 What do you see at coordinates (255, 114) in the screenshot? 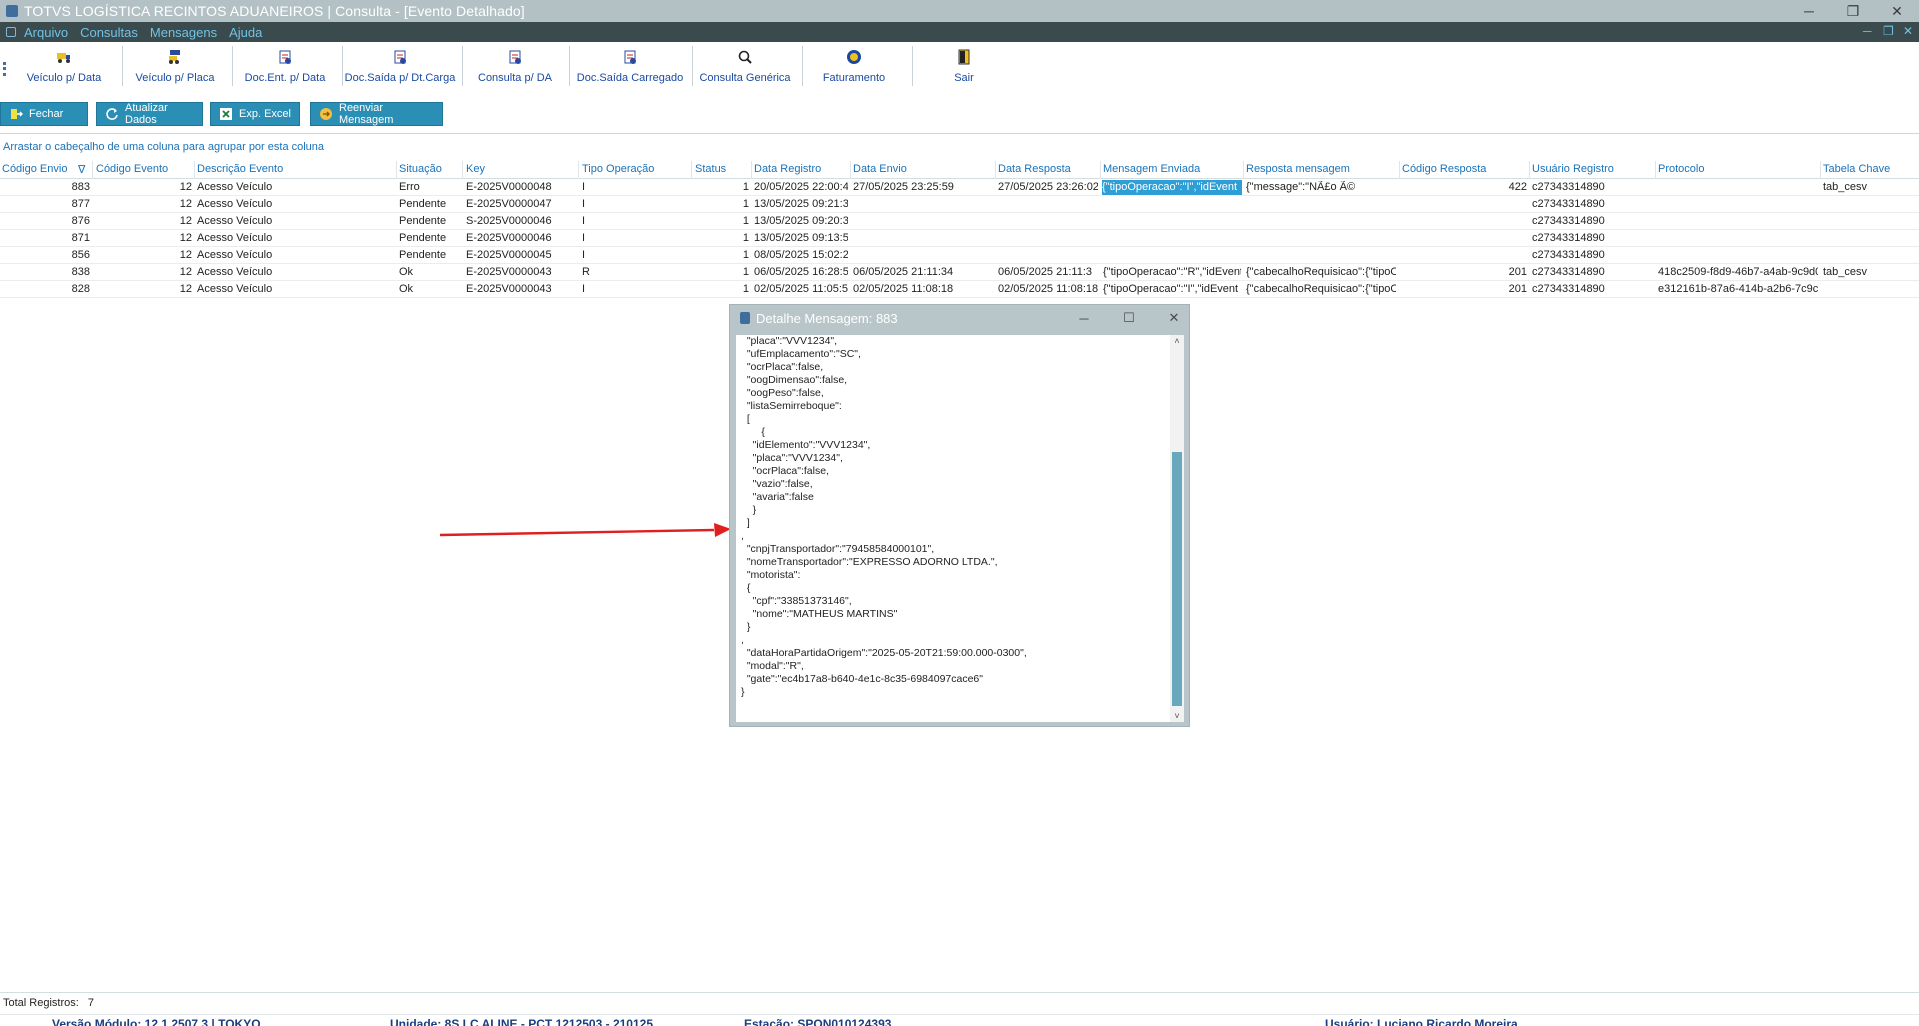
I see `exp-excel-button: Exp. Excel` at bounding box center [255, 114].